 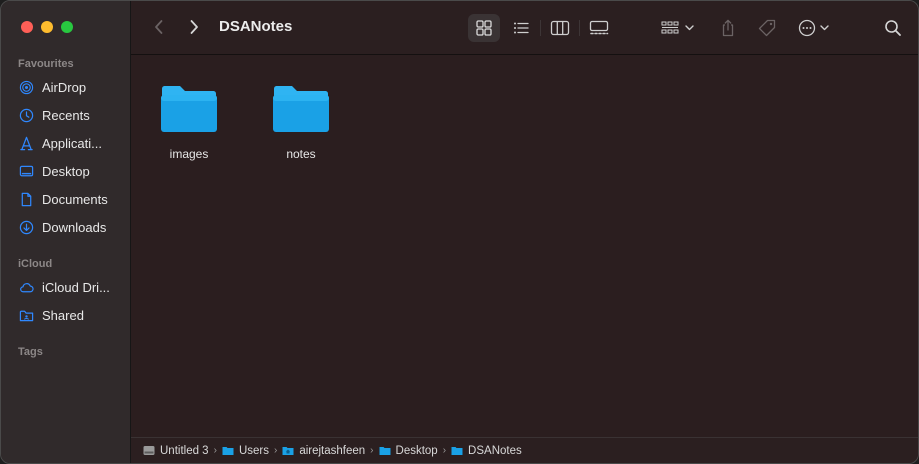 I want to click on path-item-home: airejtashfeen, so click(x=323, y=451).